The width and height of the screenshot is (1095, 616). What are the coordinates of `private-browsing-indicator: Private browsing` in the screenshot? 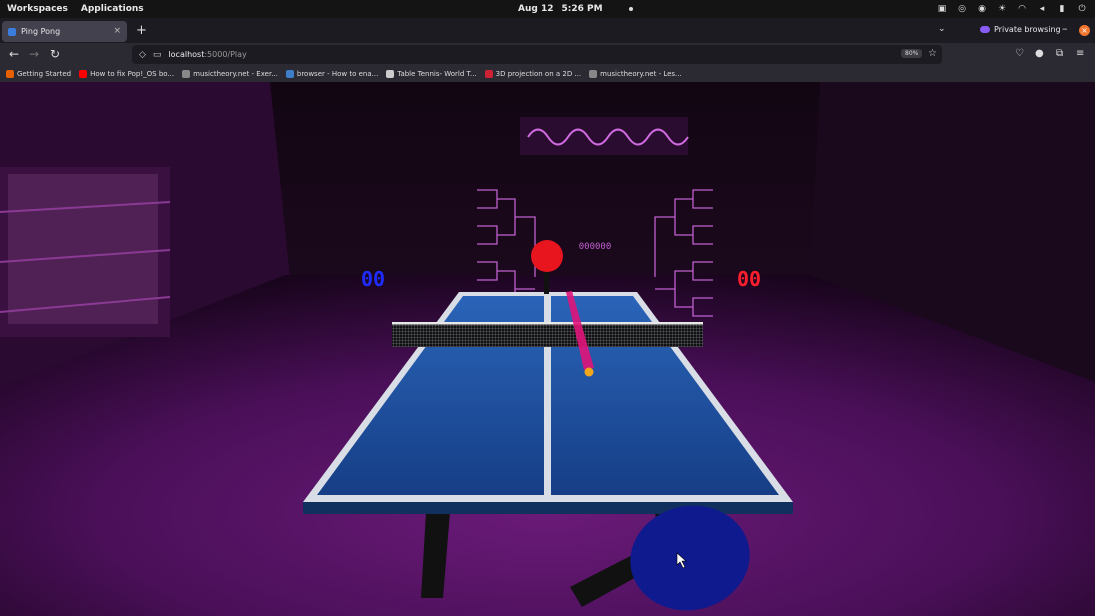 It's located at (1020, 29).